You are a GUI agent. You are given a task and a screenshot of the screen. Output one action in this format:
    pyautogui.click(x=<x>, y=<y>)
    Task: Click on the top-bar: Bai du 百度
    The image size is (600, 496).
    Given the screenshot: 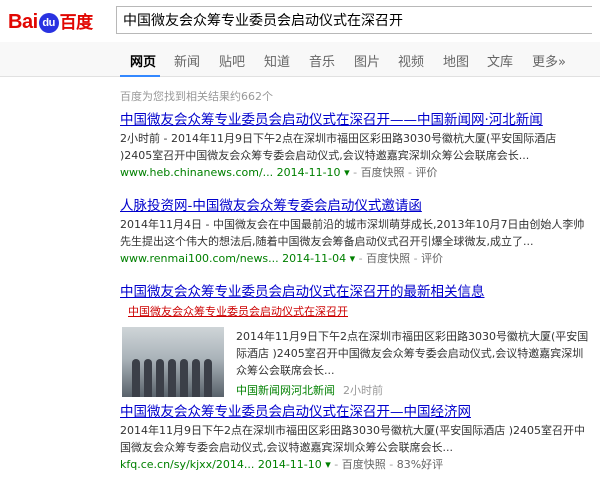 What is the action you would take?
    pyautogui.click(x=300, y=21)
    